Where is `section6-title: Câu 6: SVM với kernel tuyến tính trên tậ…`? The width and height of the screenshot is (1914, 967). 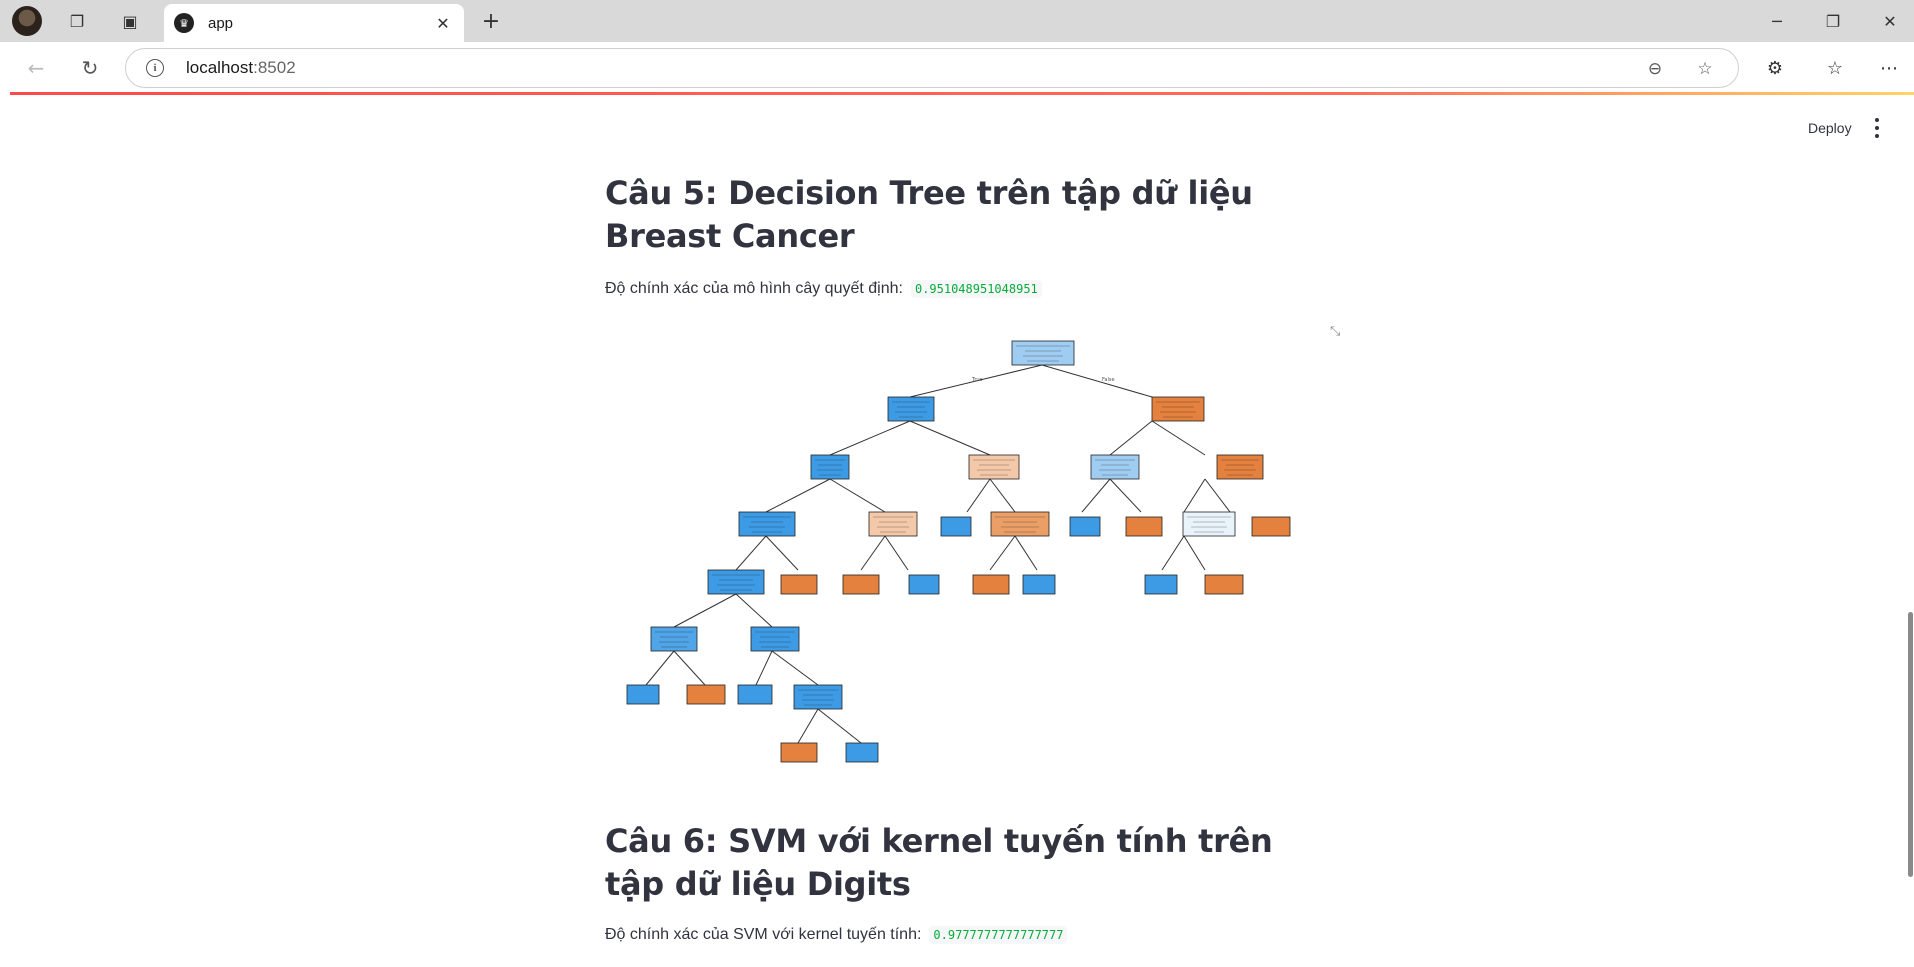 section6-title: Câu 6: SVM với kernel tuyến tính trên tậ… is located at coordinates (939, 862).